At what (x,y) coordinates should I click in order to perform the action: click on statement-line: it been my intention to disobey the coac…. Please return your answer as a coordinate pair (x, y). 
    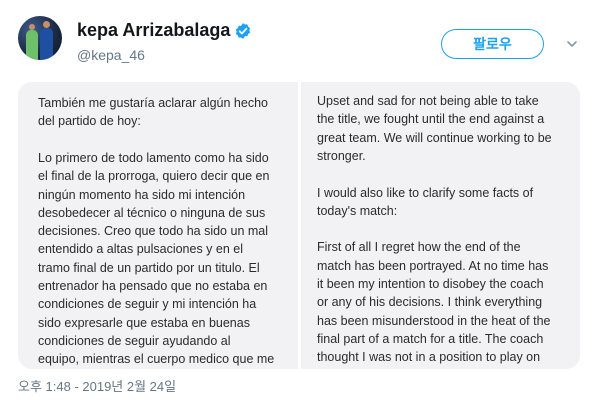
    Looking at the image, I should click on (430, 284).